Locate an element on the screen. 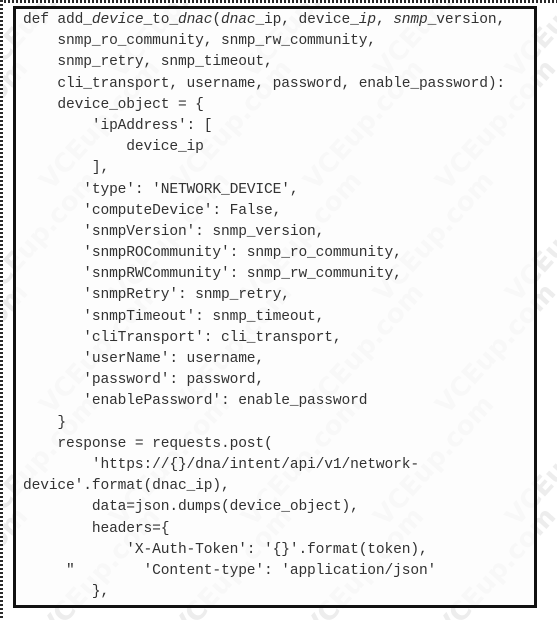 This screenshot has height=620, width=557. code-line: device_object = { is located at coordinates (113, 104).